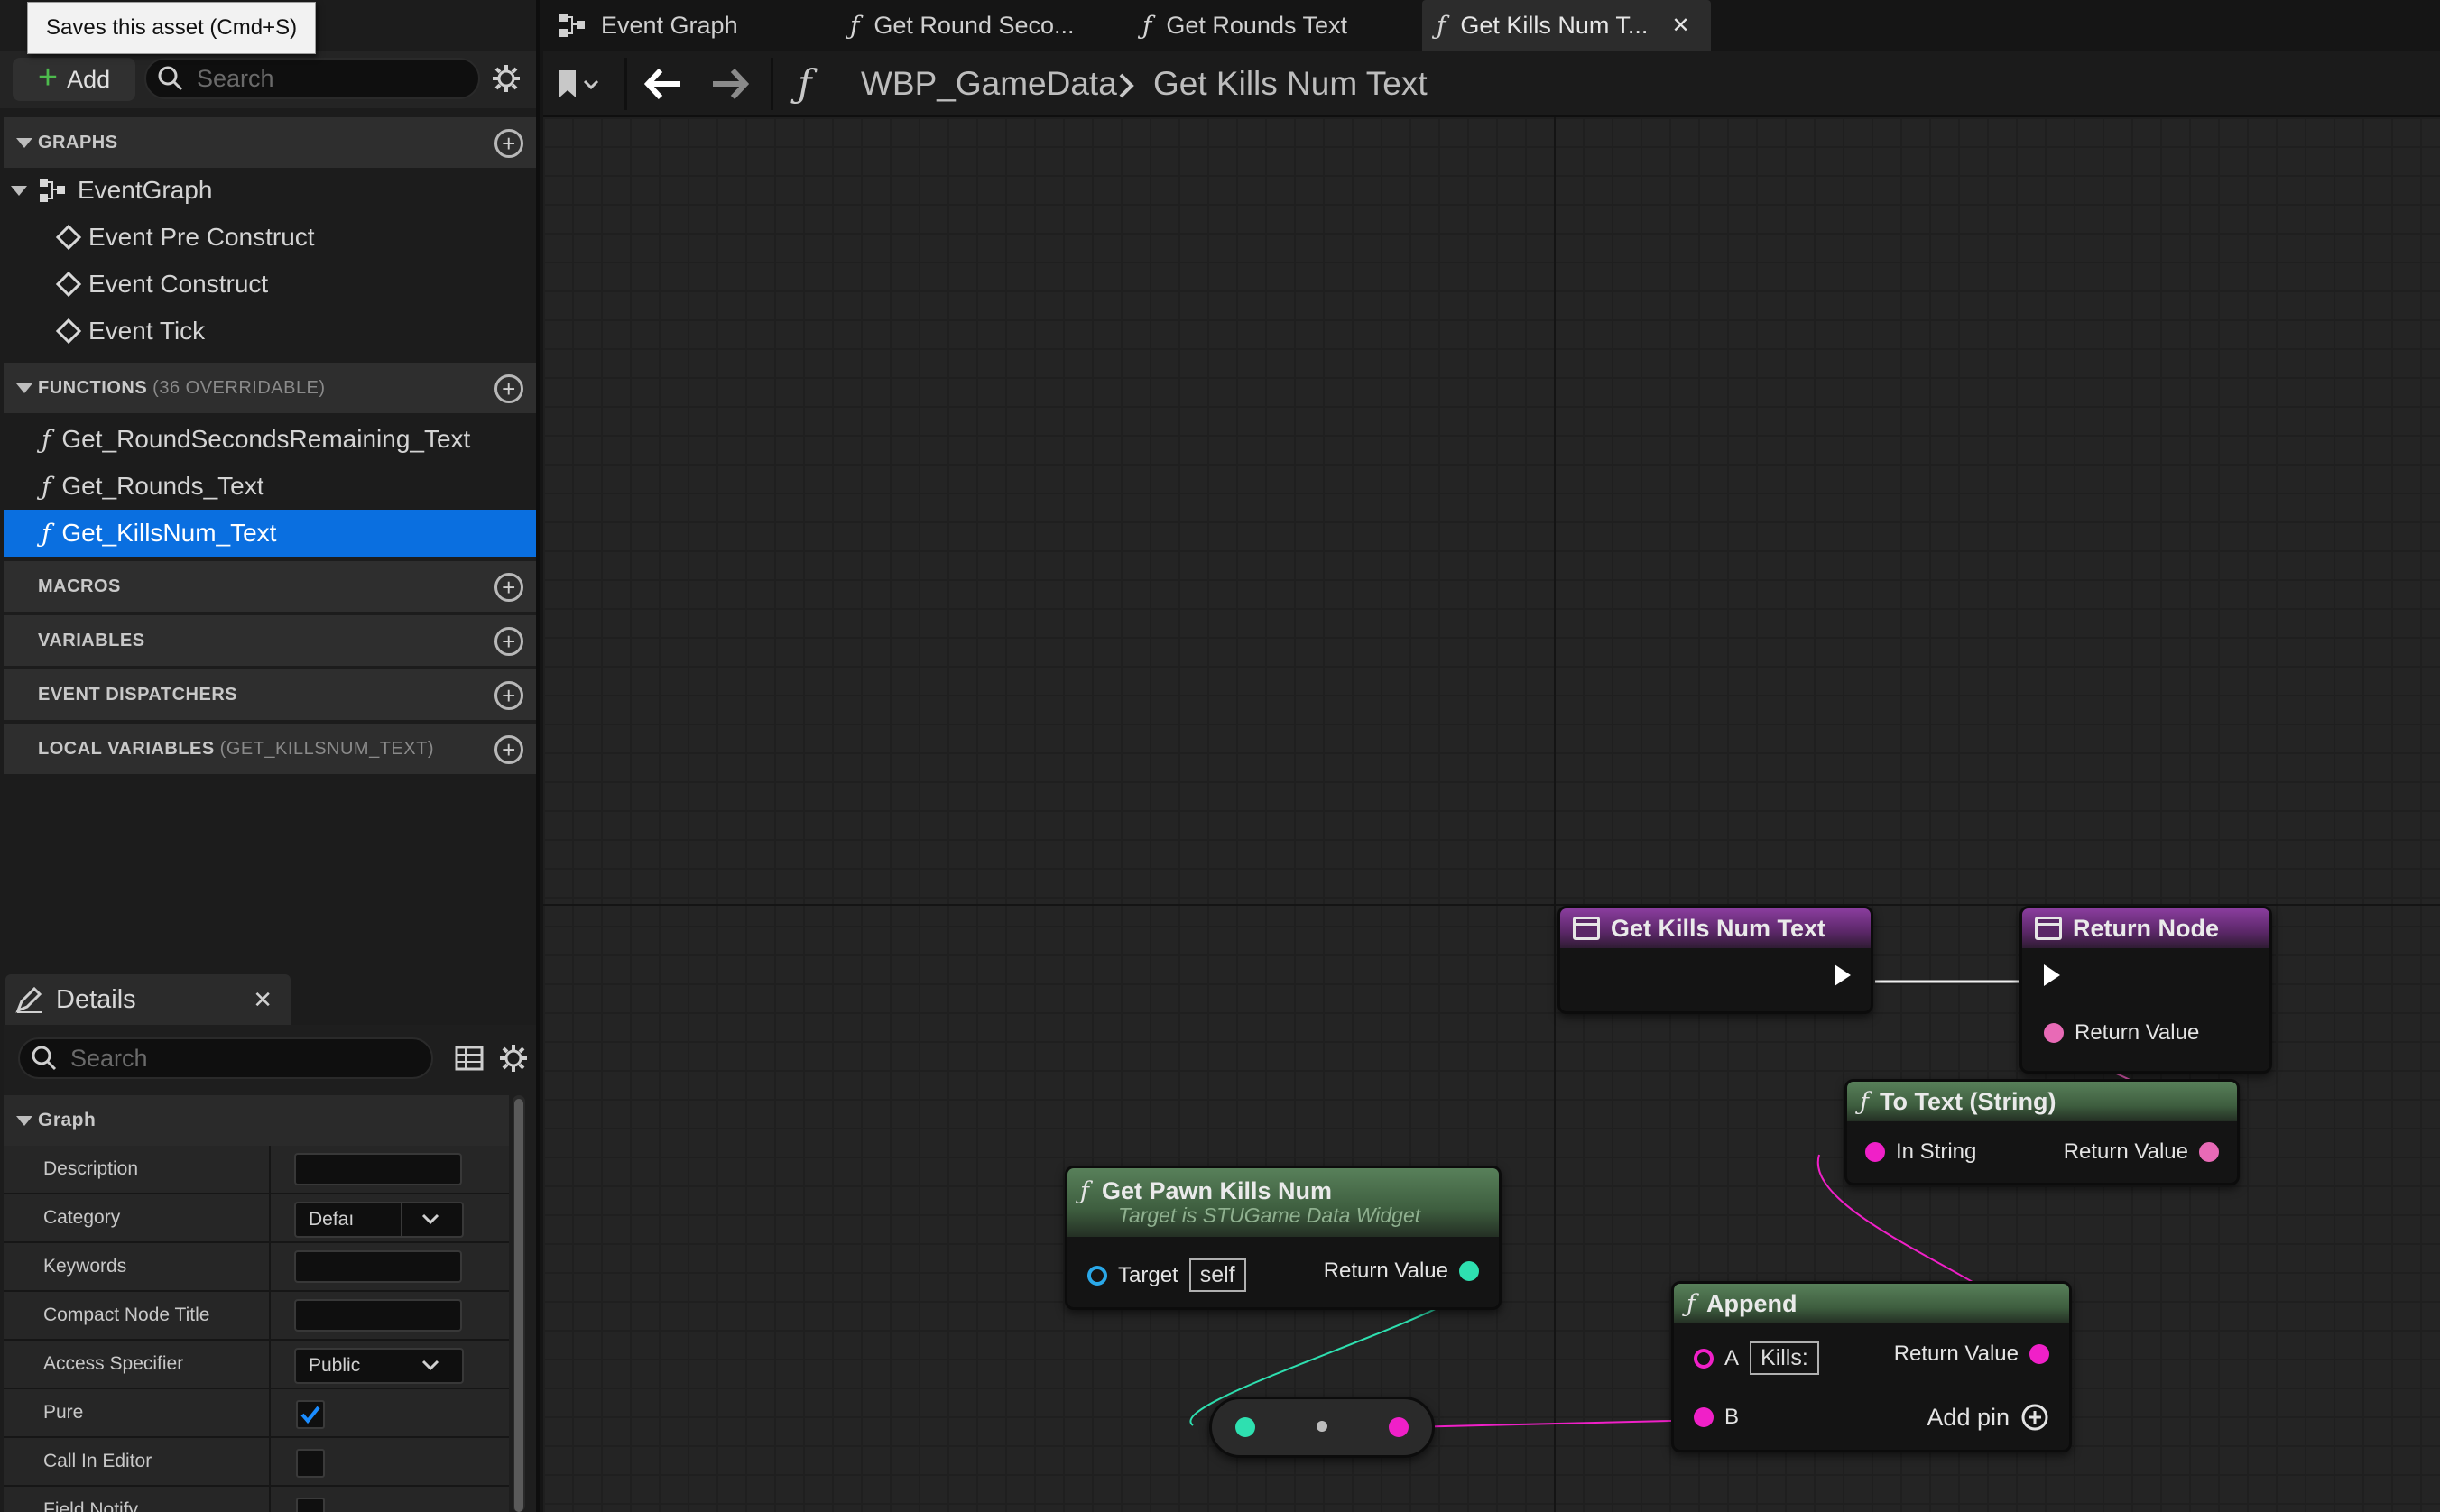 Image resolution: width=2440 pixels, height=1512 pixels. What do you see at coordinates (1716, 1417) in the screenshot?
I see `append-b-pin-row: B` at bounding box center [1716, 1417].